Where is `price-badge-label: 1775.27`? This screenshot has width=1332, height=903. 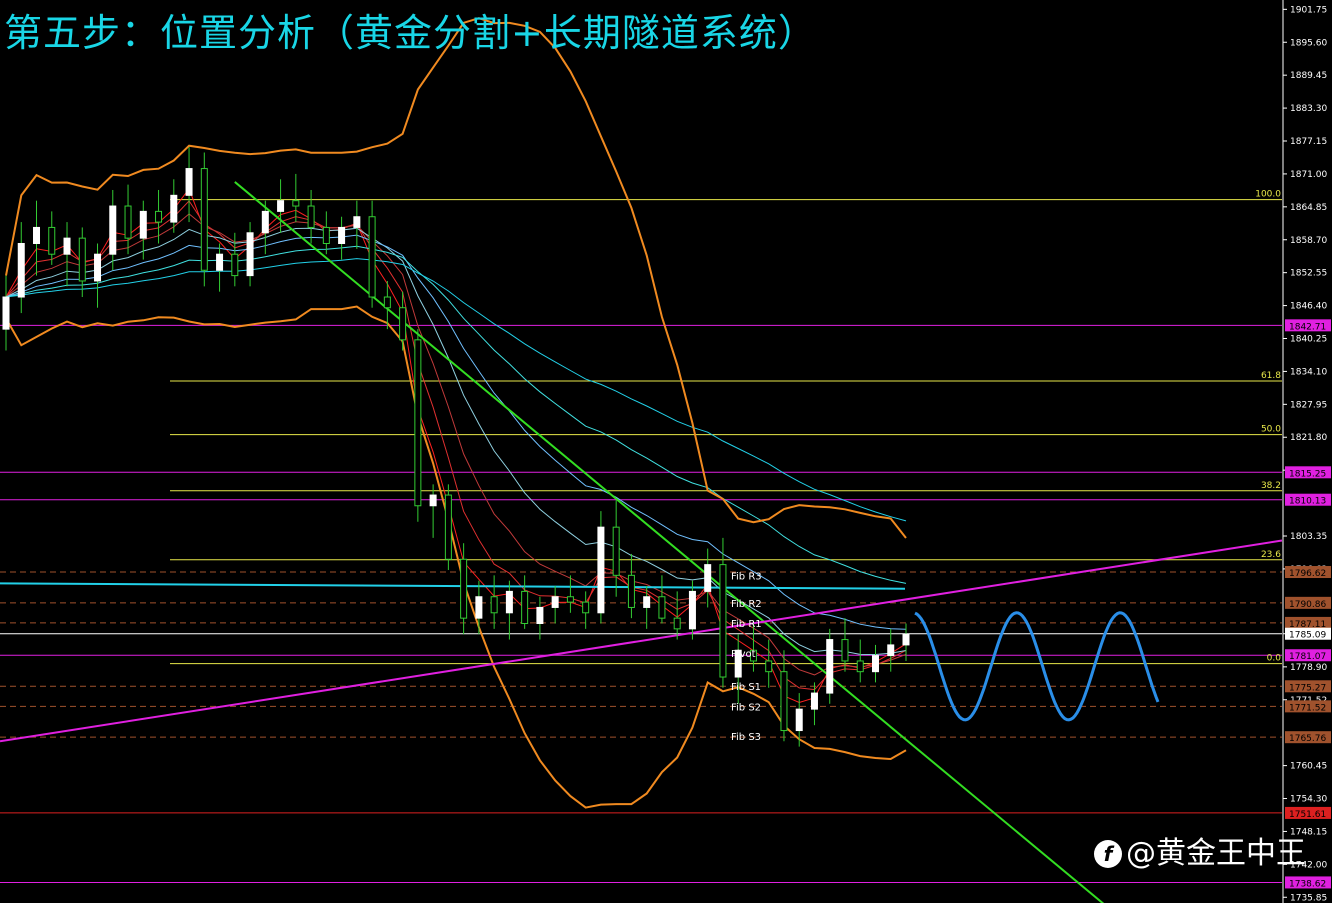
price-badge-label: 1775.27 is located at coordinates (1307, 688).